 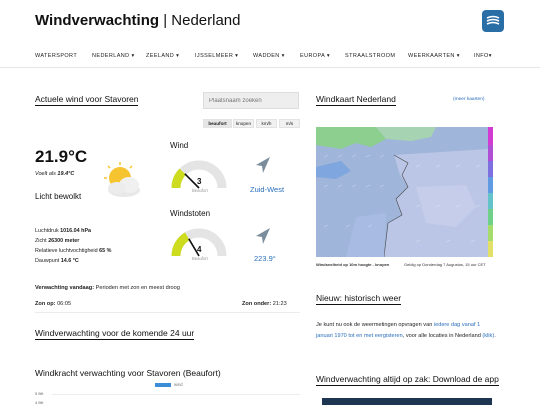 I want to click on humidity-value: 65 %, so click(x=105, y=251).